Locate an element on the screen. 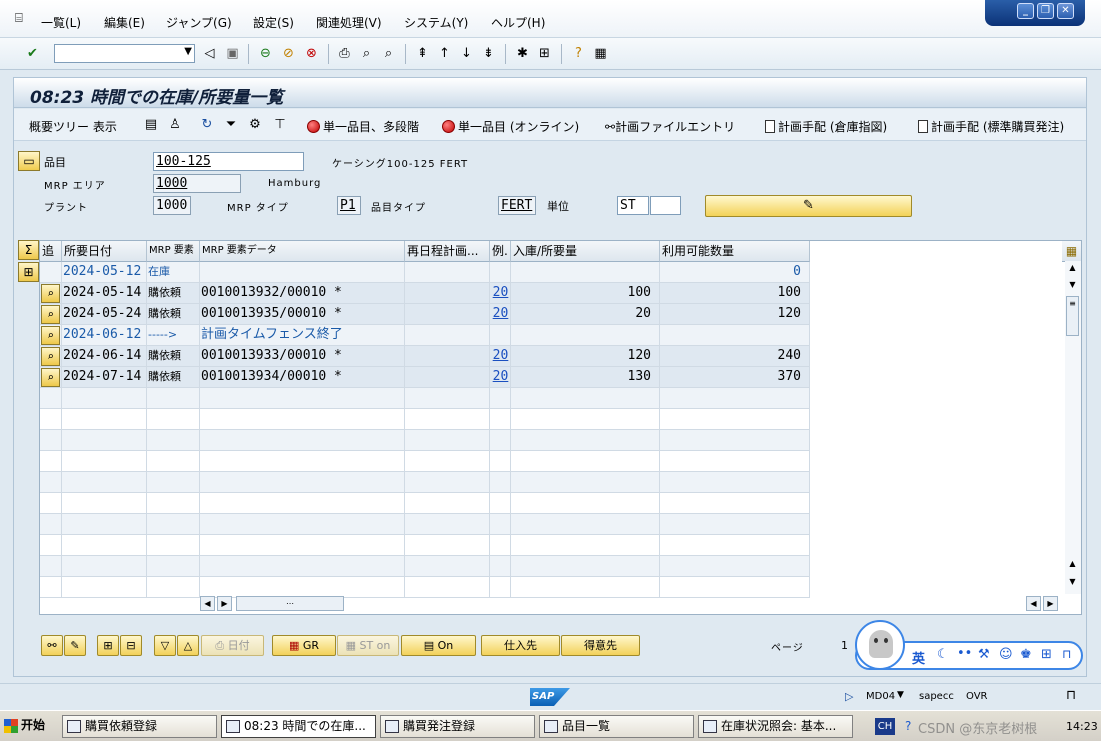  new-session-icon: ✱ is located at coordinates (522, 53).